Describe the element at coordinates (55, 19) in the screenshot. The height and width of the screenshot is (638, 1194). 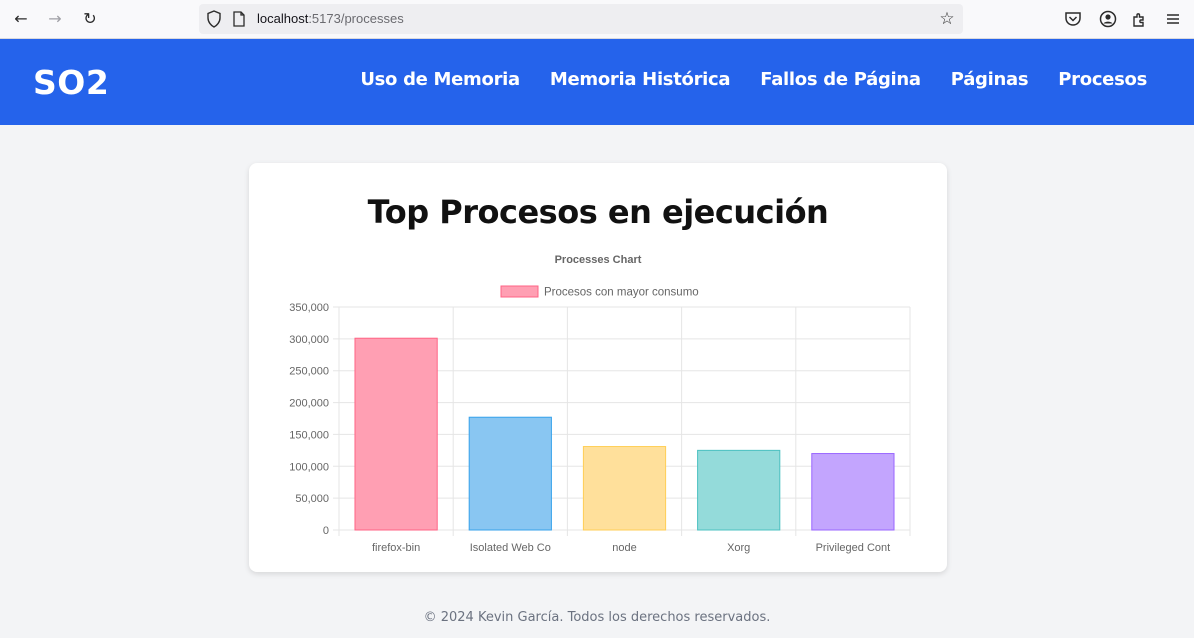
I see `forward-icon: →` at that location.